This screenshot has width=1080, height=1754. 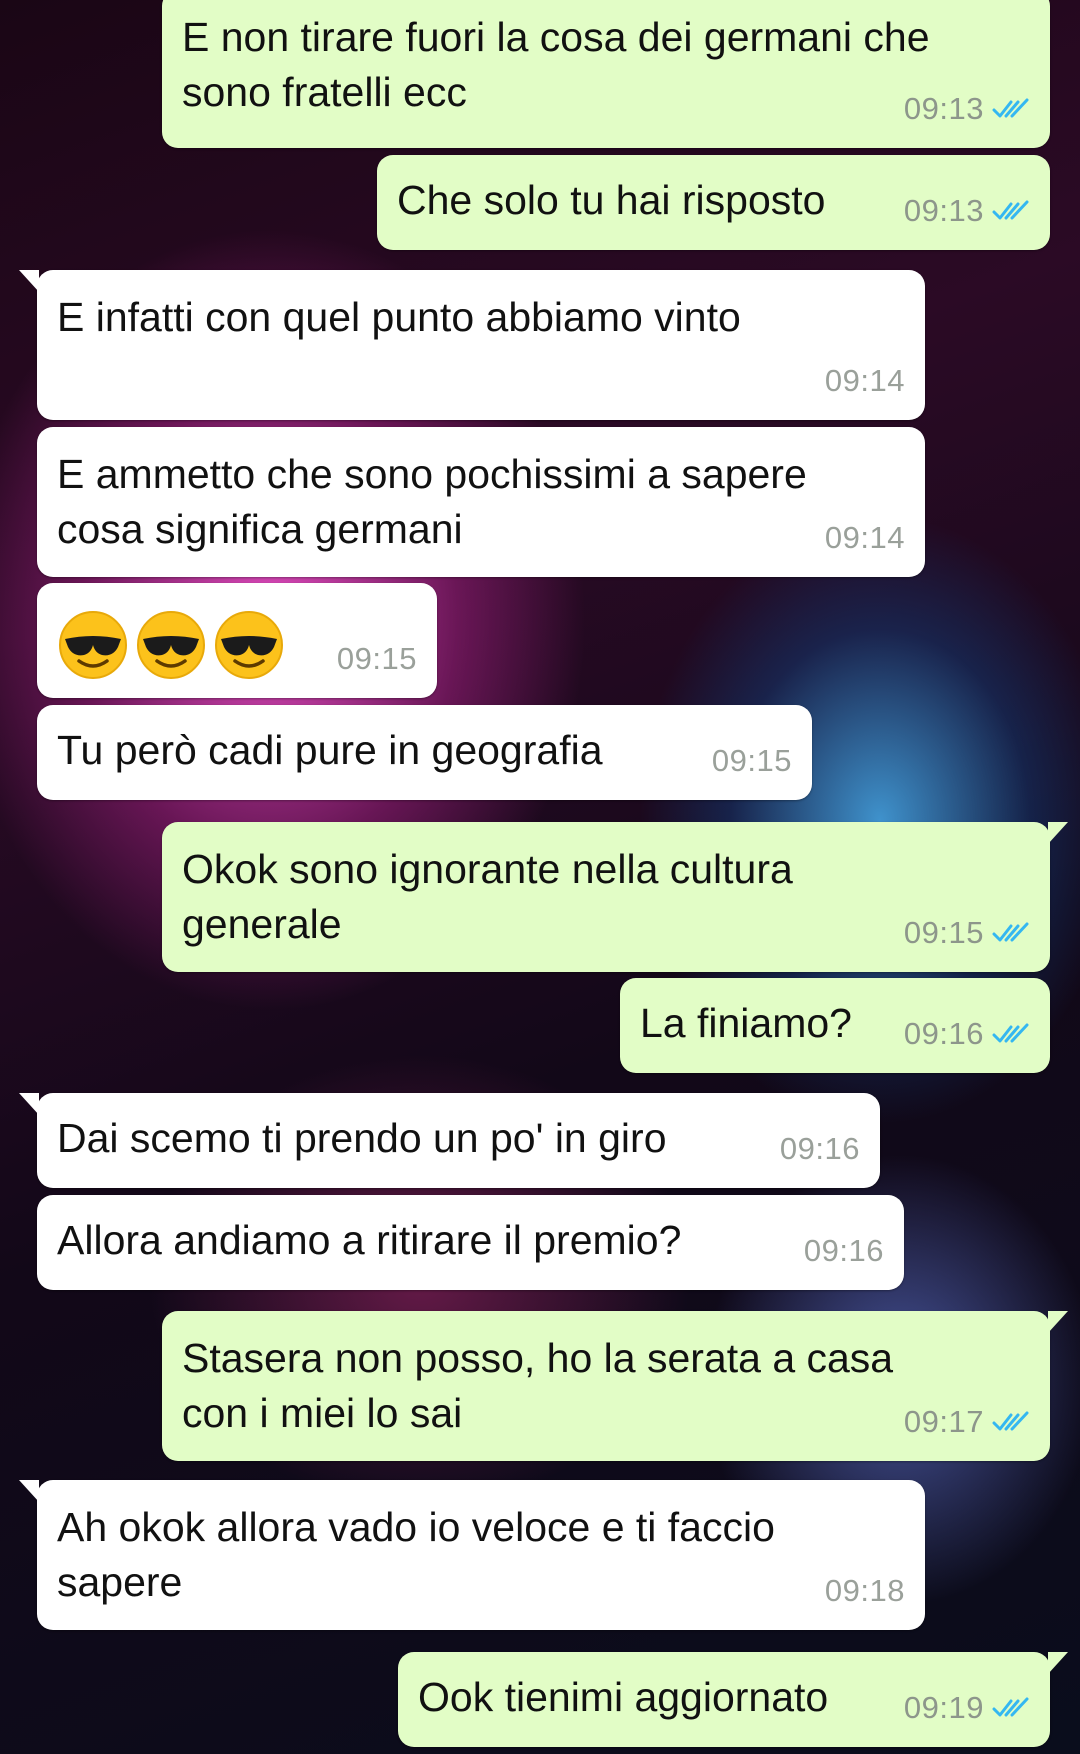 I want to click on message-meta: 09:18, so click(x=865, y=1590).